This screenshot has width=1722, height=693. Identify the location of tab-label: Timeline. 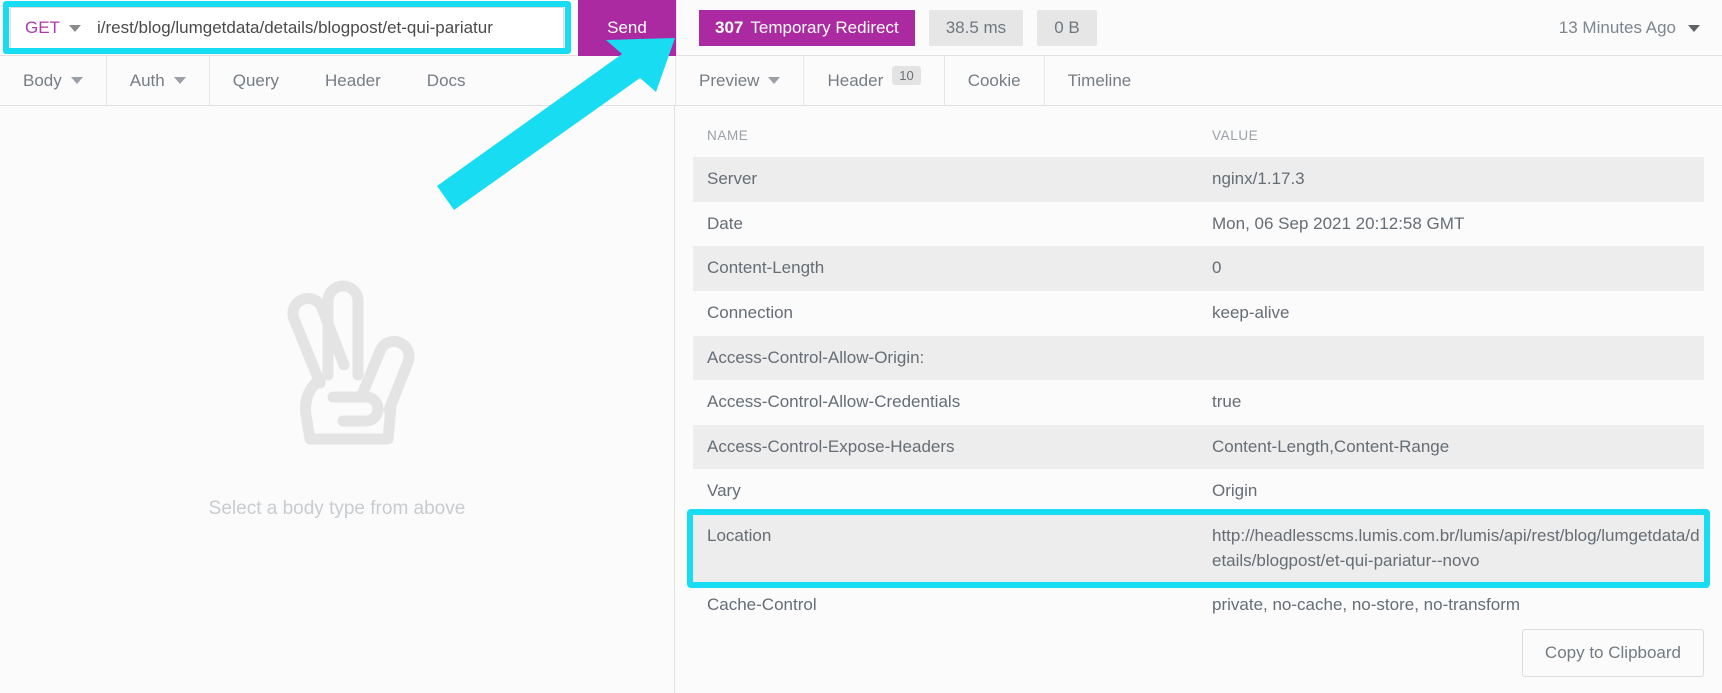
(1099, 80).